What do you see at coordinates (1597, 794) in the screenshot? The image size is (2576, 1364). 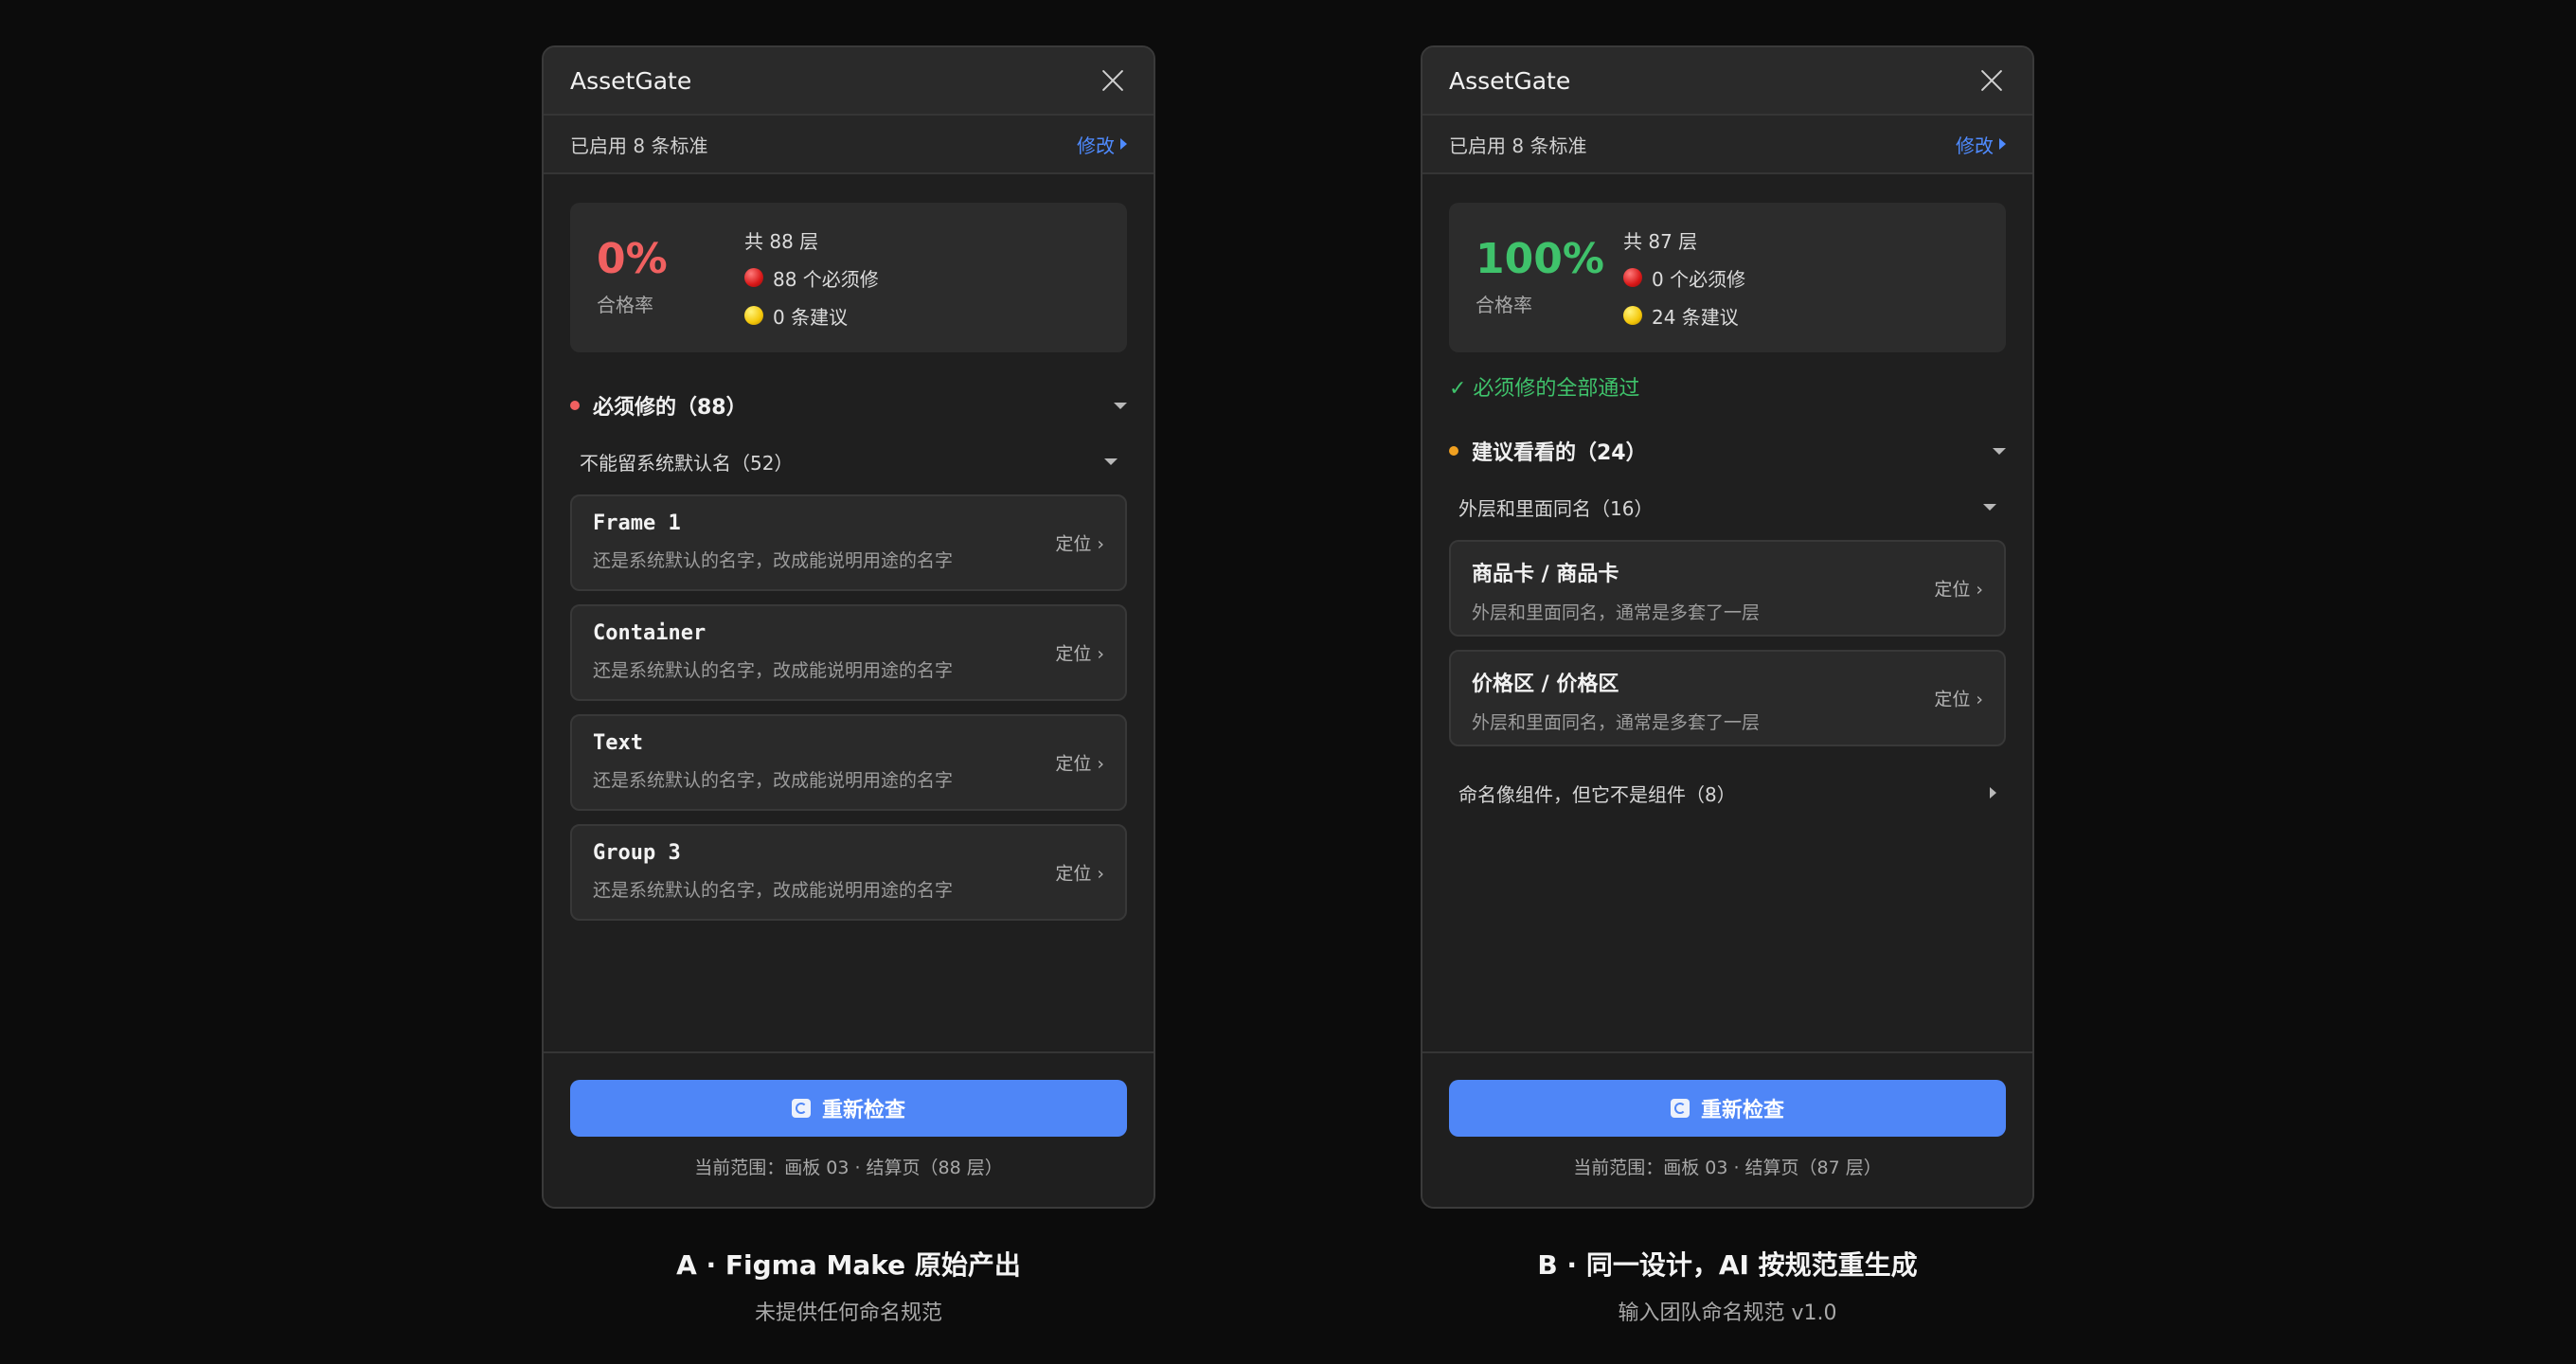 I see `group-title: 命名像组件，但它不是组件（8）` at bounding box center [1597, 794].